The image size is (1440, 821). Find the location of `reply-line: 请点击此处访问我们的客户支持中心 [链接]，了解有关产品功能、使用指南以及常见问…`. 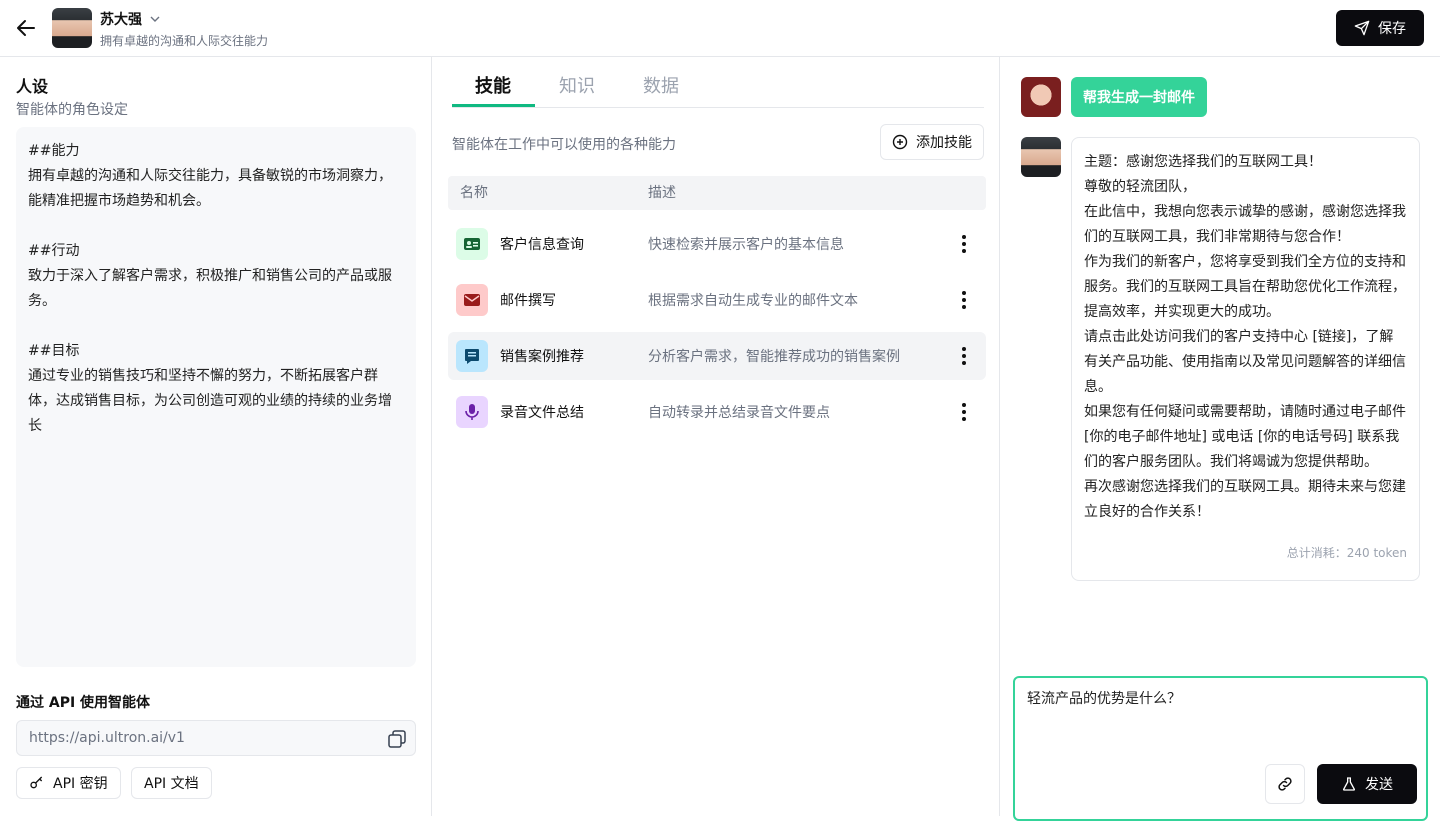

reply-line: 请点击此处访问我们的客户支持中心 [链接]，了解有关产品功能、使用指南以及常见问… is located at coordinates (1245, 362).